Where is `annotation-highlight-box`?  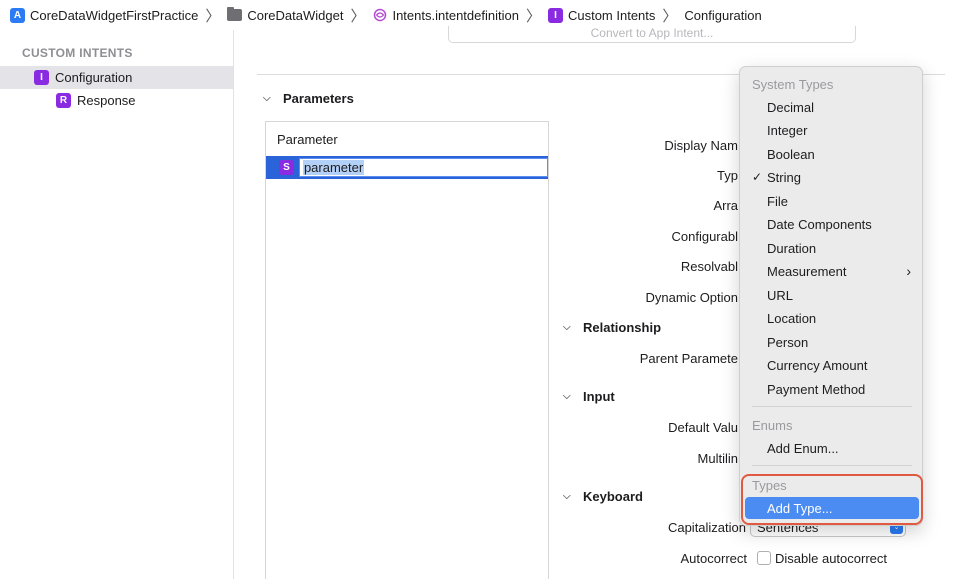
annotation-highlight-box is located at coordinates (832, 499).